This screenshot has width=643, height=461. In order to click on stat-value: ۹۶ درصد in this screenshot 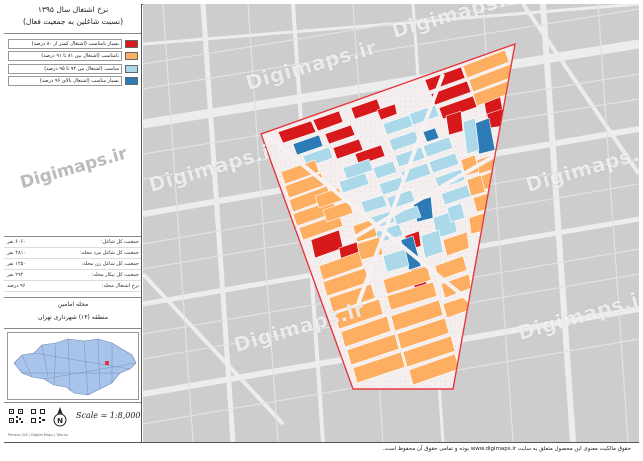, I will do `click(16, 286)`.